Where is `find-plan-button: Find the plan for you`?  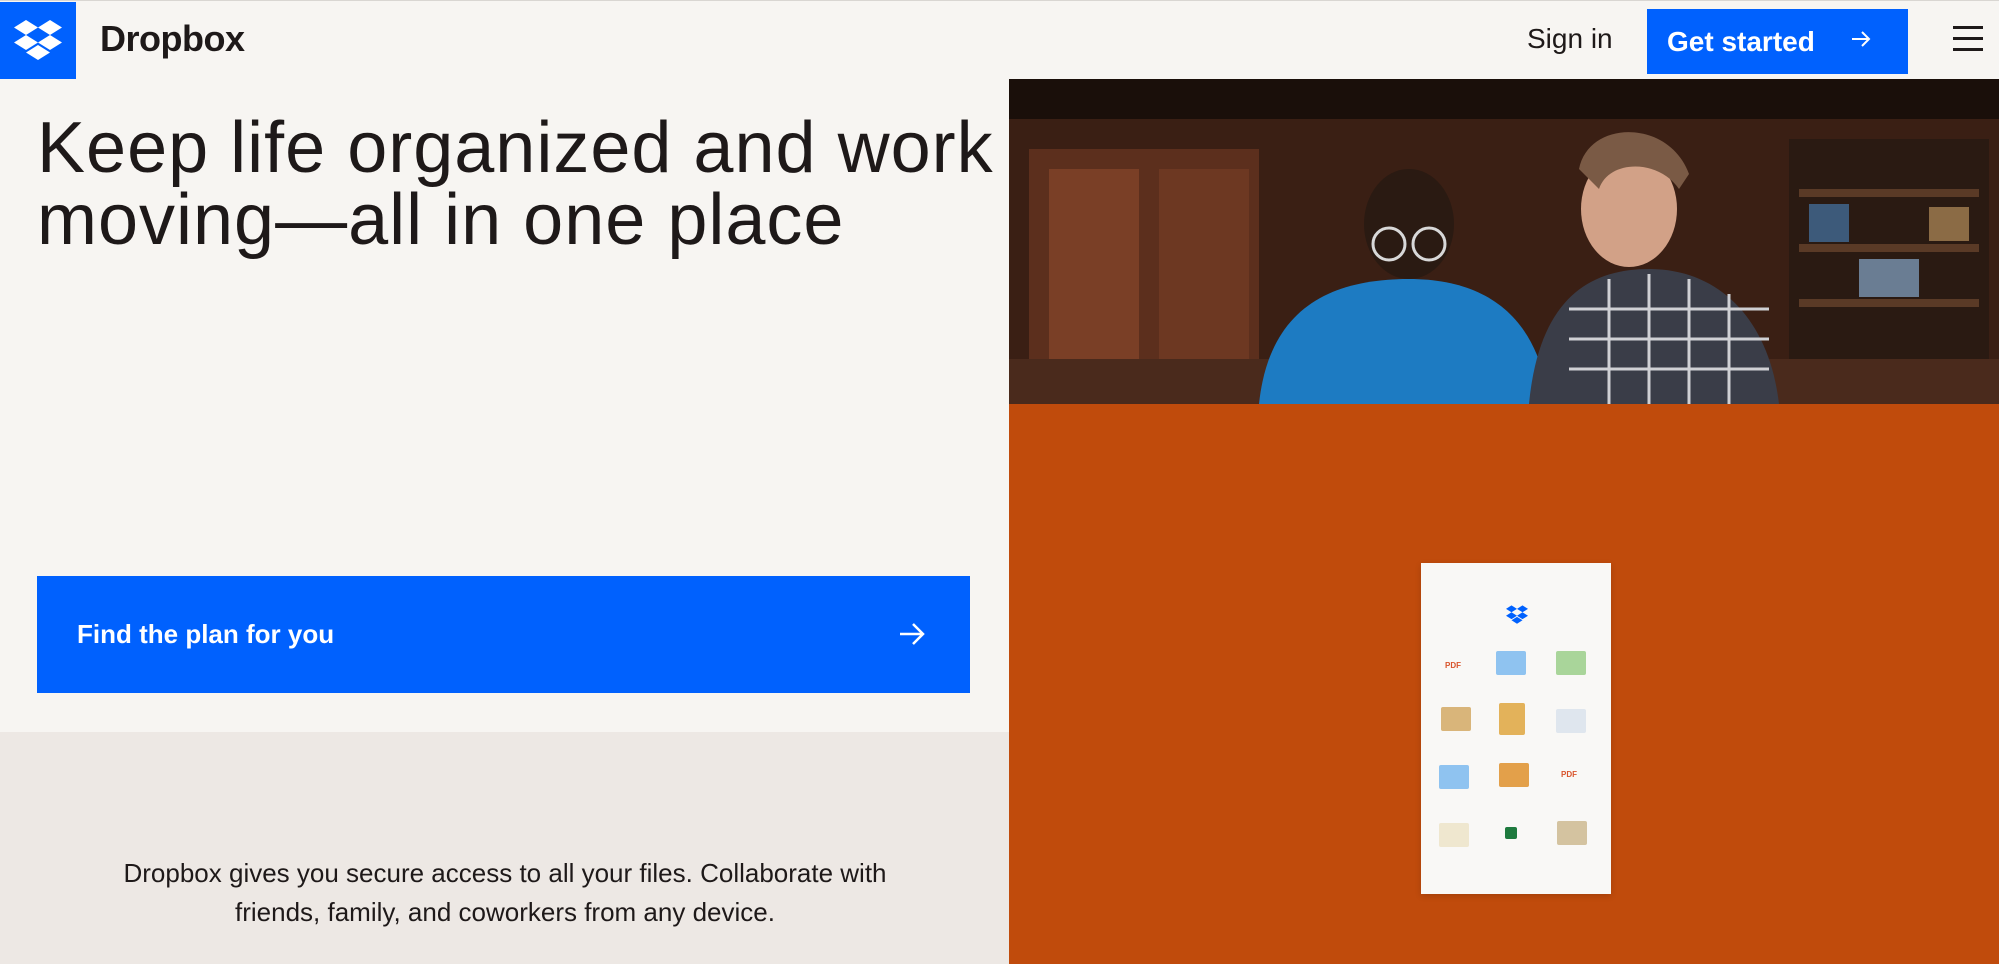
find-plan-button: Find the plan for you is located at coordinates (503, 634).